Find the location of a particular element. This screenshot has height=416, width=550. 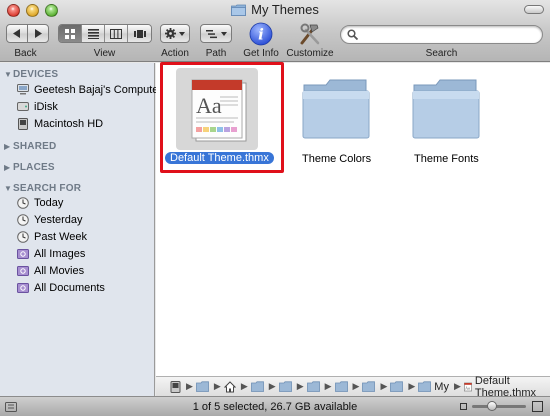

icon-view-button is located at coordinates (70, 33).